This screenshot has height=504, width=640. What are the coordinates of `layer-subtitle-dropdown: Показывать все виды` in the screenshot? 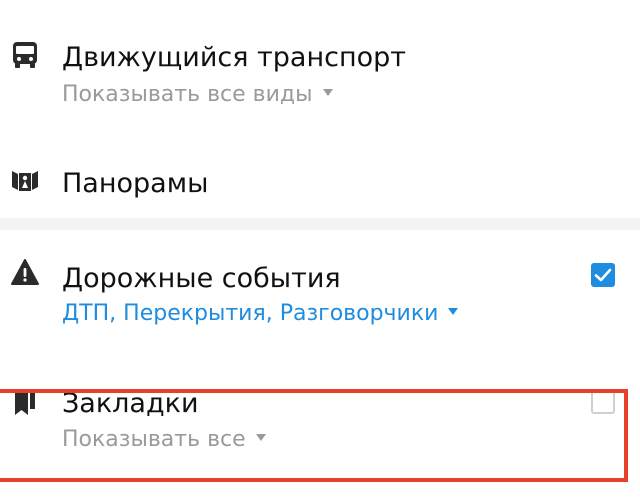 It's located at (197, 95).